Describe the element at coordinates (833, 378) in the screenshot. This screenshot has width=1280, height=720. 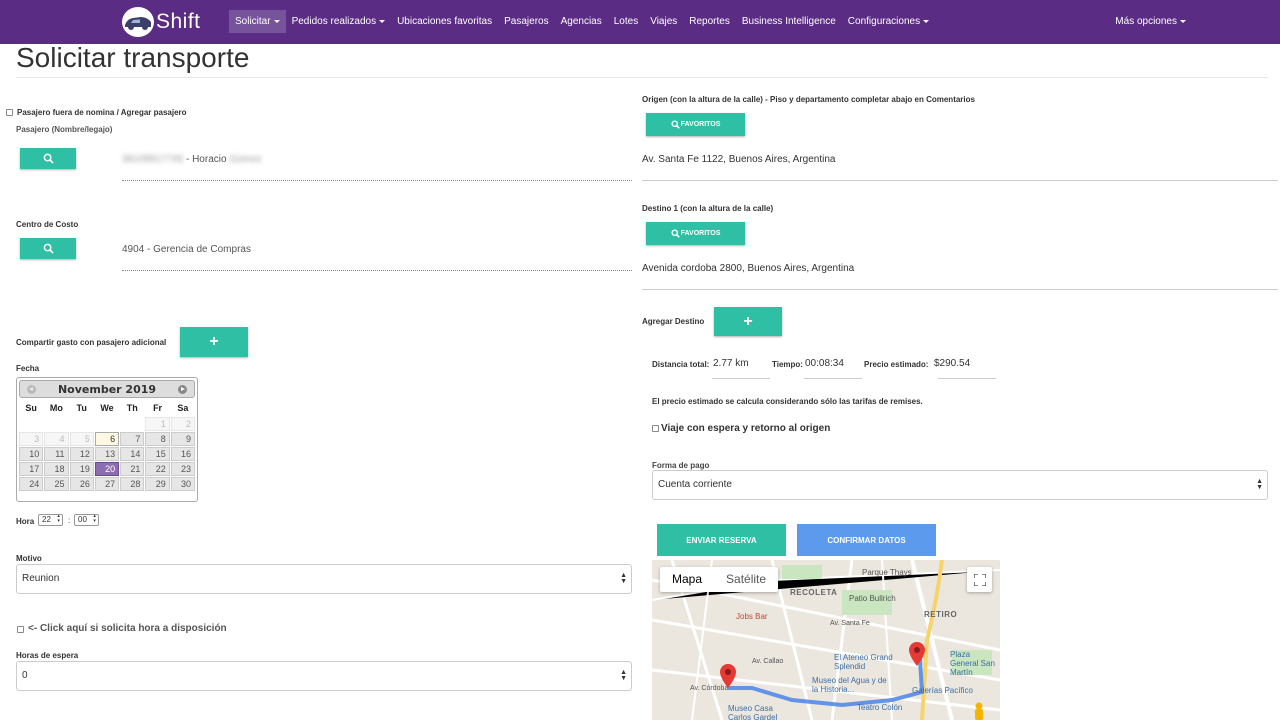
I see `tiempo-underline` at that location.